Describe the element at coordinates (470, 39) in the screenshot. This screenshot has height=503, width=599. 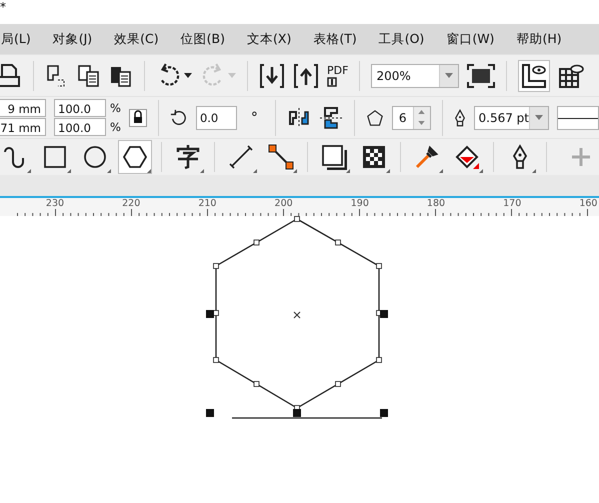
I see `menu-item: 窗口(W)` at that location.